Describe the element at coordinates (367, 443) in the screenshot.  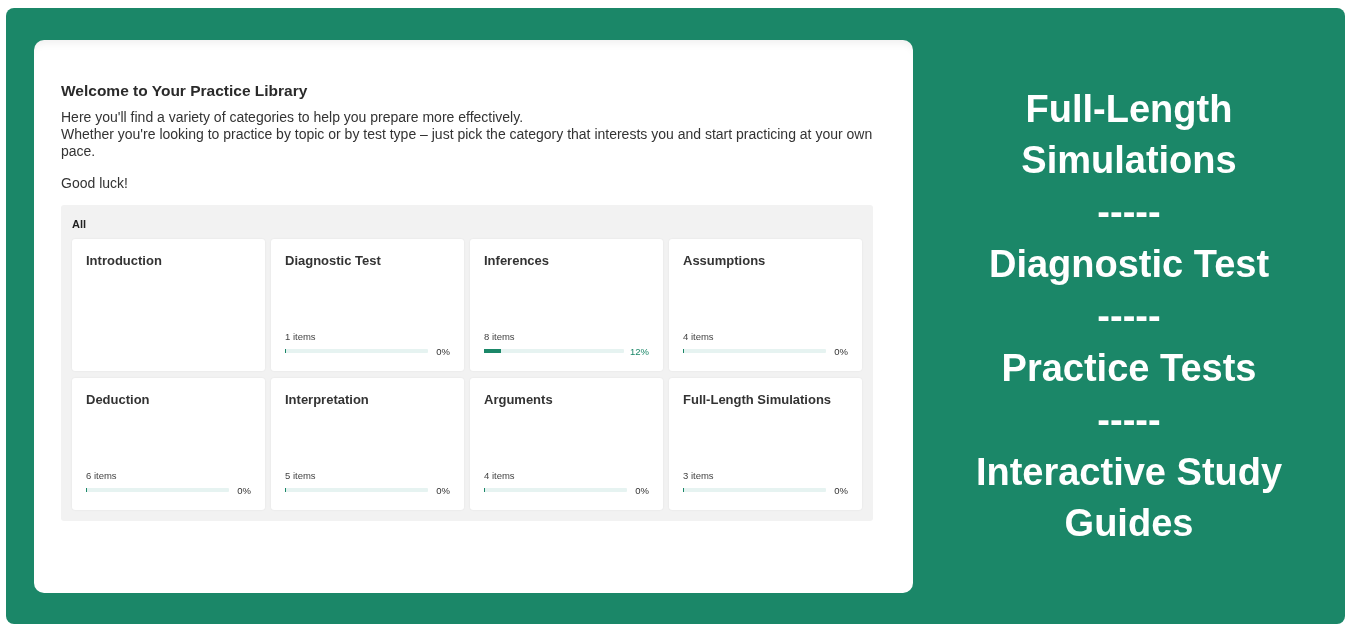
I see `category-card: Interpretation 5 items 0%` at that location.